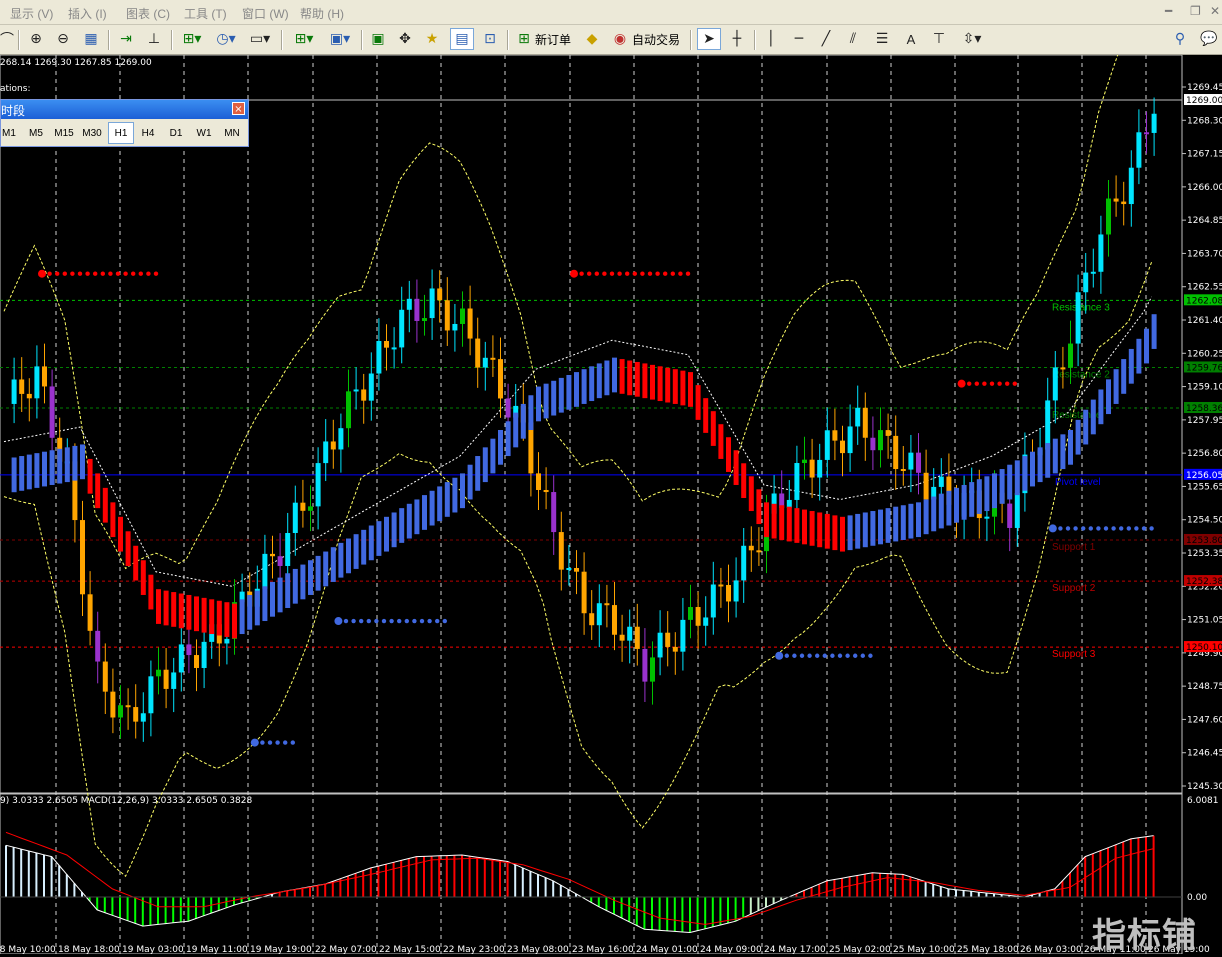 Image resolution: width=1222 pixels, height=957 pixels. I want to click on timeframe-d1: D1, so click(176, 133).